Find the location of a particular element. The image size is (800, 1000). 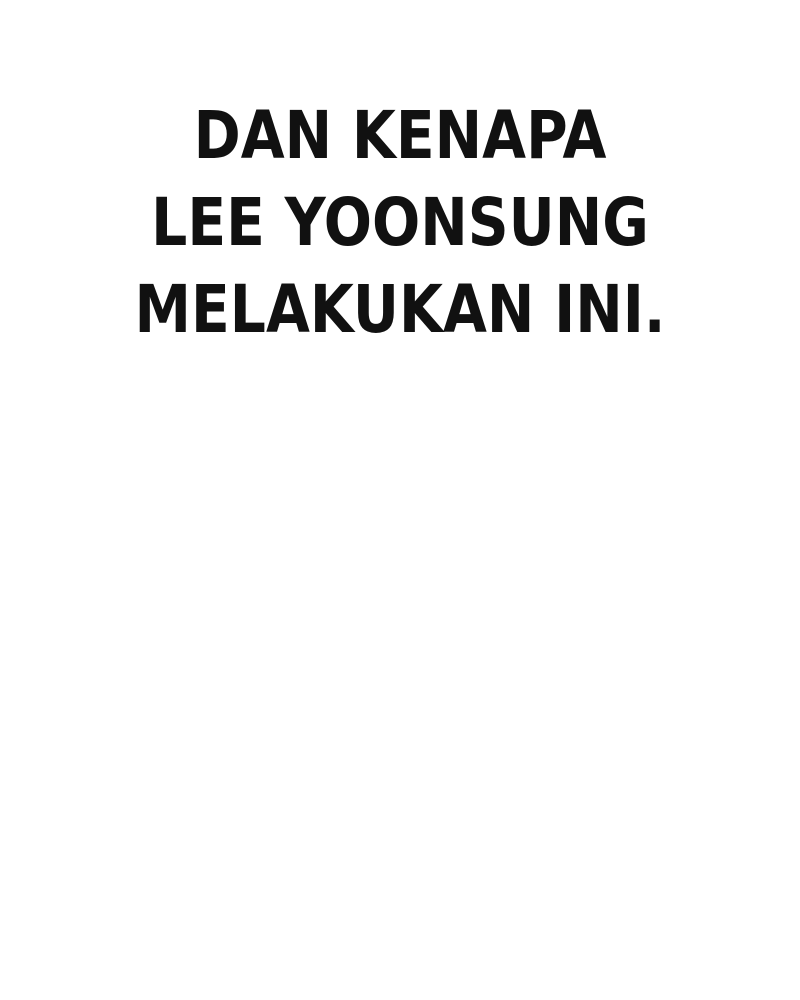

caption-line-3: MELAKUKAN INI. is located at coordinates (400, 309).